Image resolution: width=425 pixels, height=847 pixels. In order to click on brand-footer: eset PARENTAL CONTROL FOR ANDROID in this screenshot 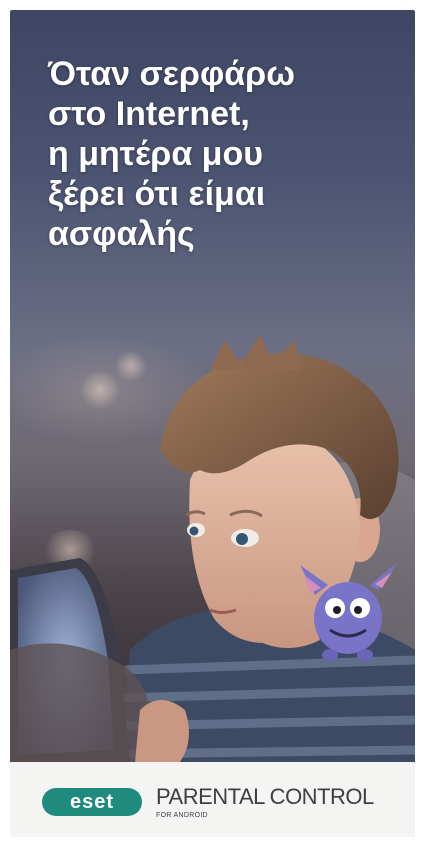, I will do `click(212, 799)`.